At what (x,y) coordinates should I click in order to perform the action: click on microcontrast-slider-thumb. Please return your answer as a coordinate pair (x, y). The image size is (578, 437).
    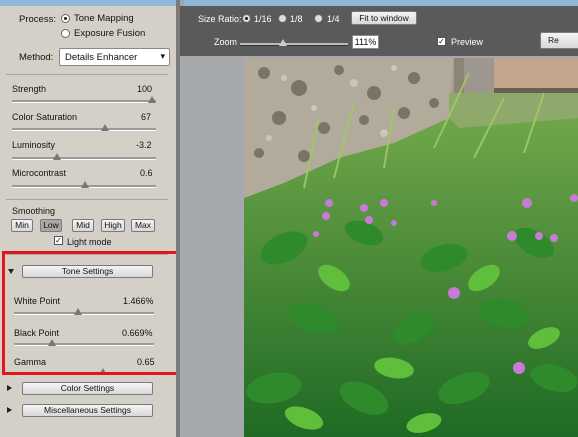
    Looking at the image, I should click on (85, 184).